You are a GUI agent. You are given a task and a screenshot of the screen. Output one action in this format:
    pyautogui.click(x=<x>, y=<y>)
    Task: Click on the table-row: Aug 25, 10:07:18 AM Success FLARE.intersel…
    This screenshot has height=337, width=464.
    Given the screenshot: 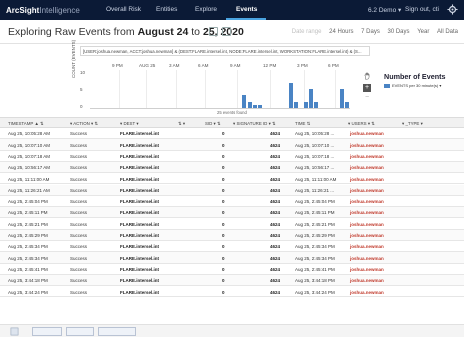 What is the action you would take?
    pyautogui.click(x=232, y=156)
    